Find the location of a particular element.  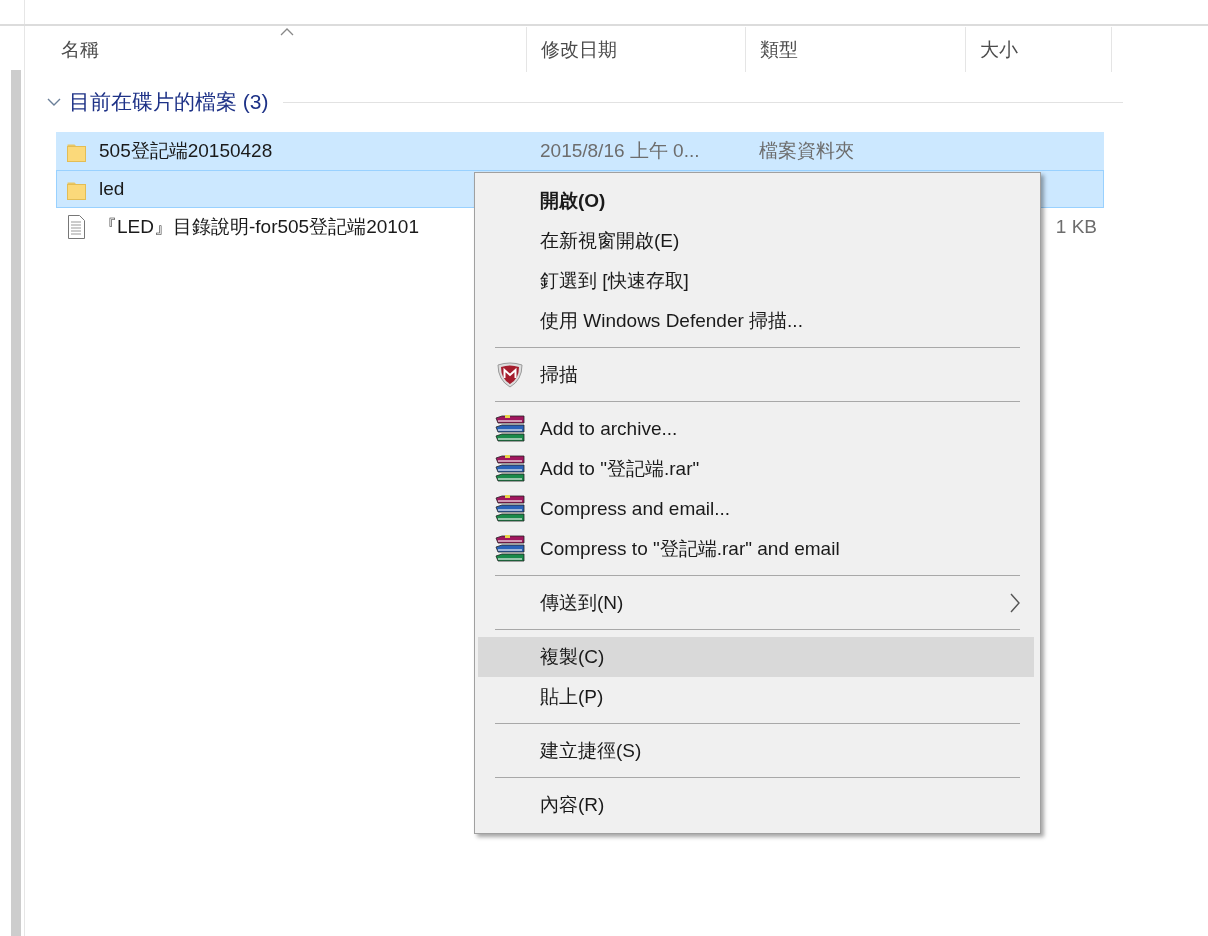

file-name: 505登記端20150428 is located at coordinates (186, 151).